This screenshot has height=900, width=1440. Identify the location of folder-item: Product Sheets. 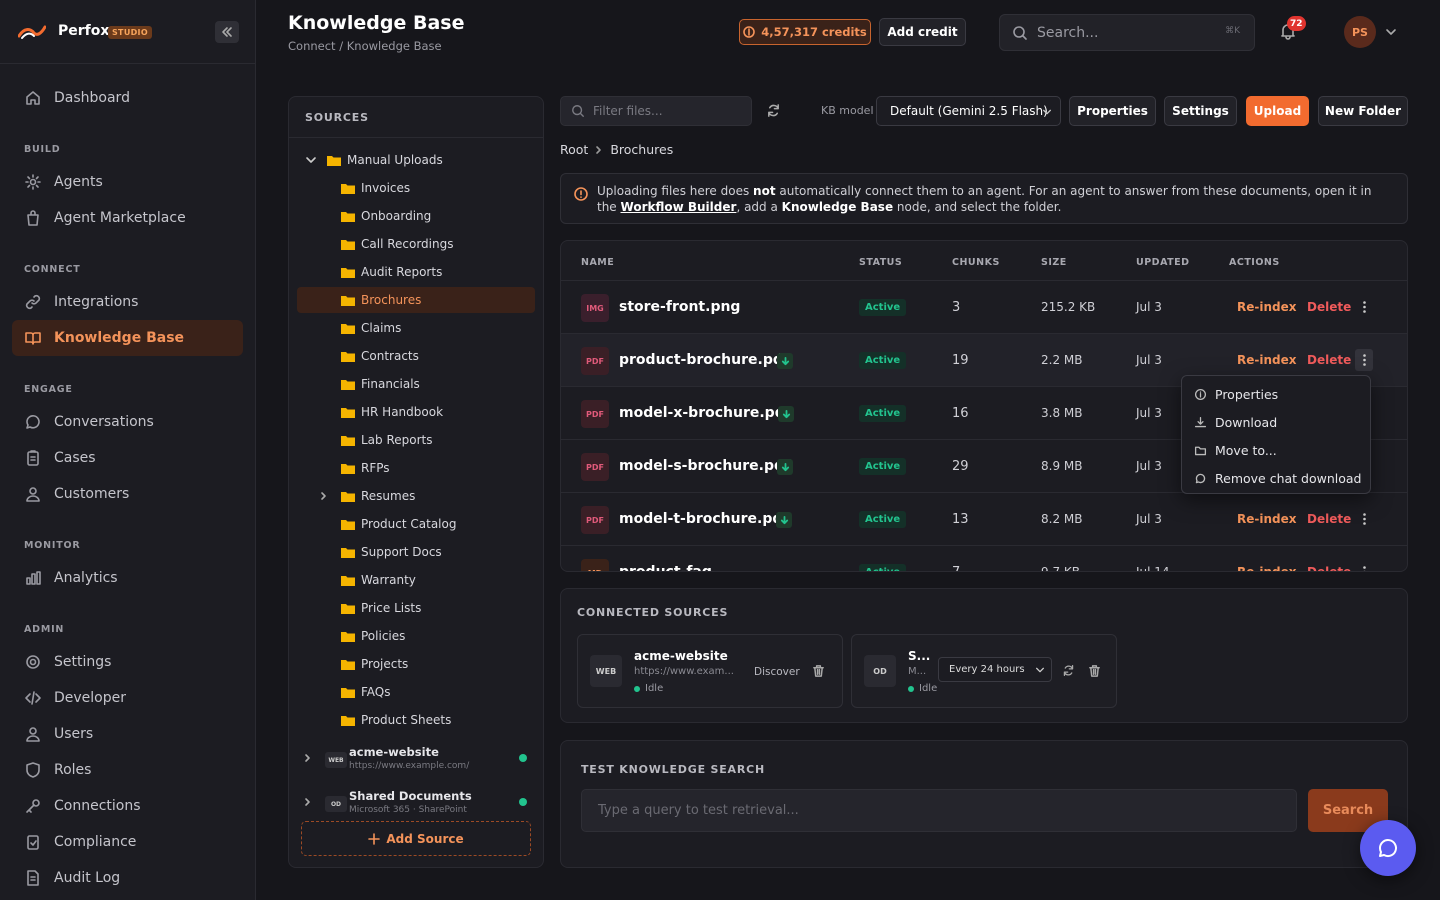
(416, 720).